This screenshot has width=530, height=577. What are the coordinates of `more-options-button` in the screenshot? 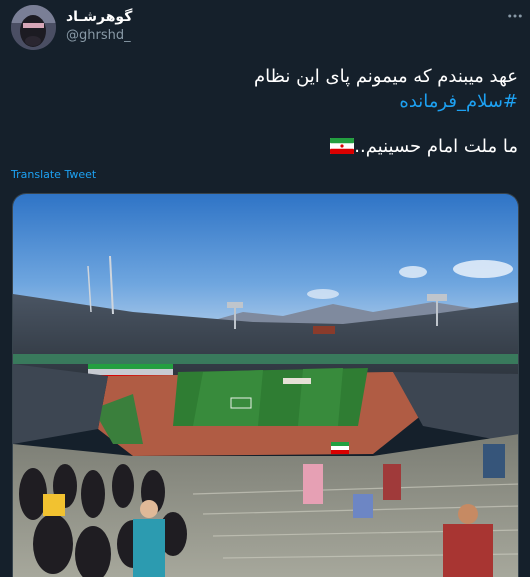 It's located at (515, 16).